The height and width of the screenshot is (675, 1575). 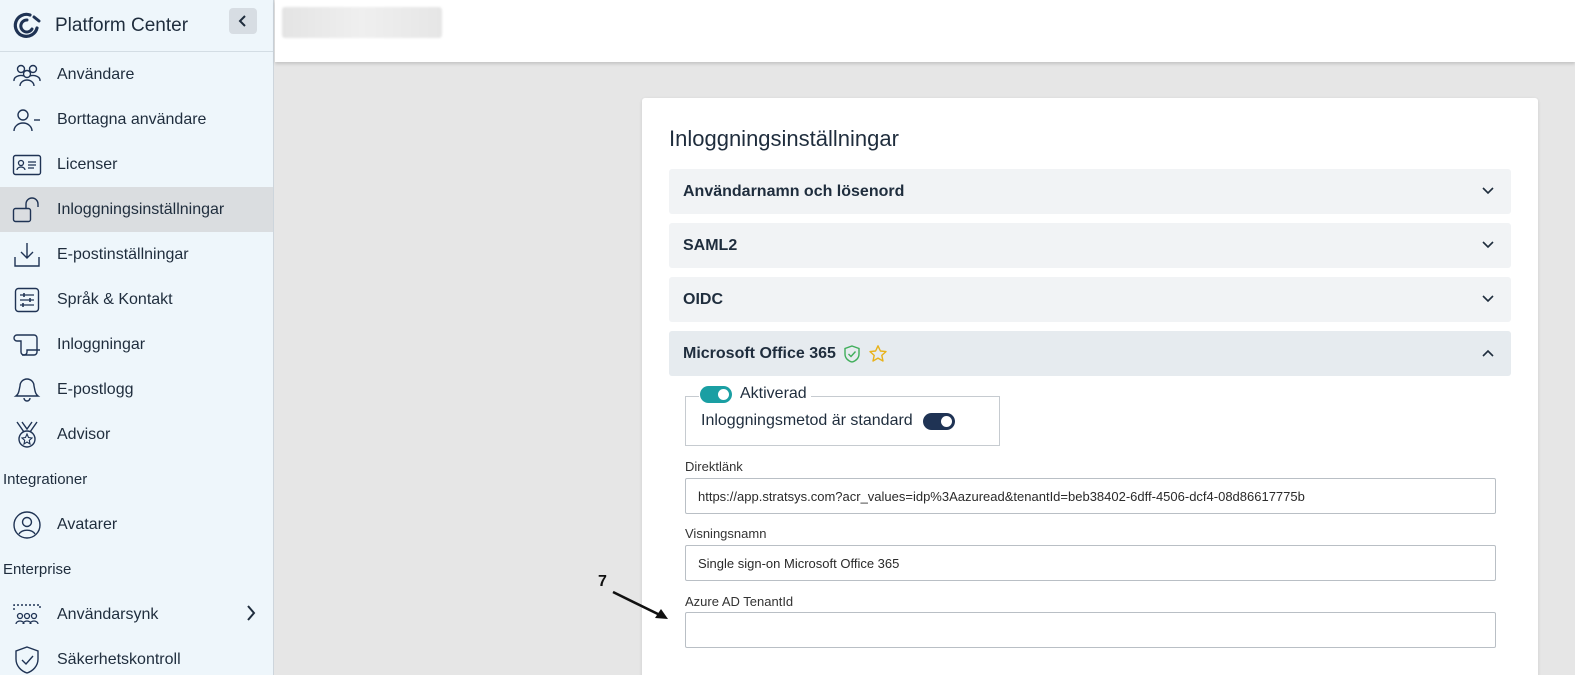 What do you see at coordinates (25, 209) in the screenshot?
I see `unlock-icon` at bounding box center [25, 209].